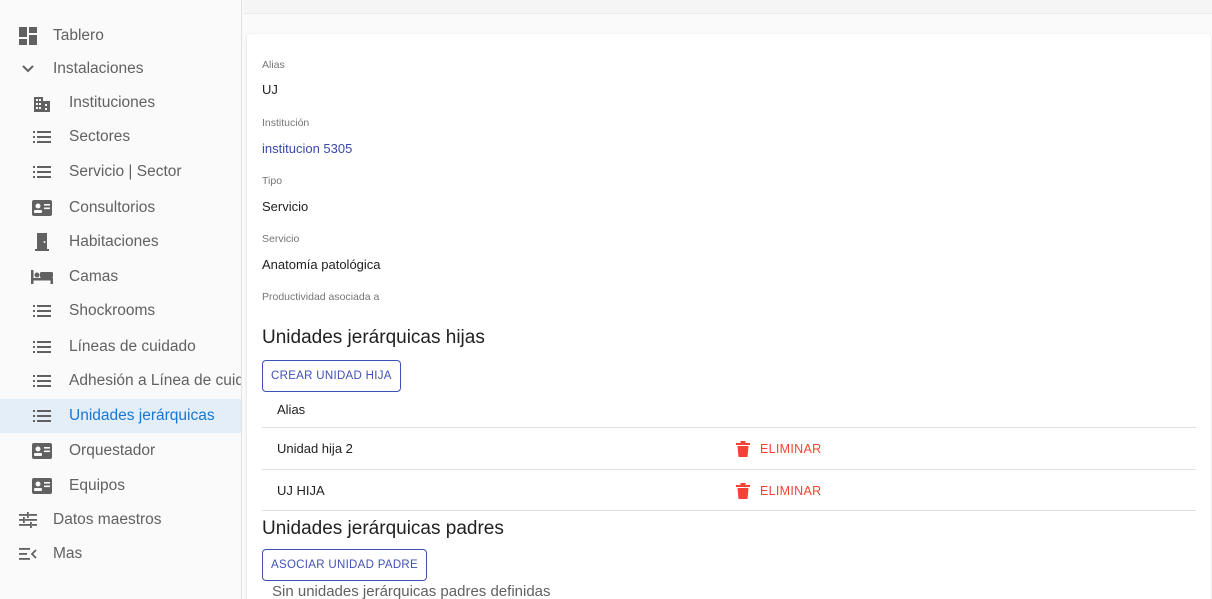 The image size is (1212, 599). I want to click on sidebar-item-datos-maestros: Datos maestros, so click(120, 520).